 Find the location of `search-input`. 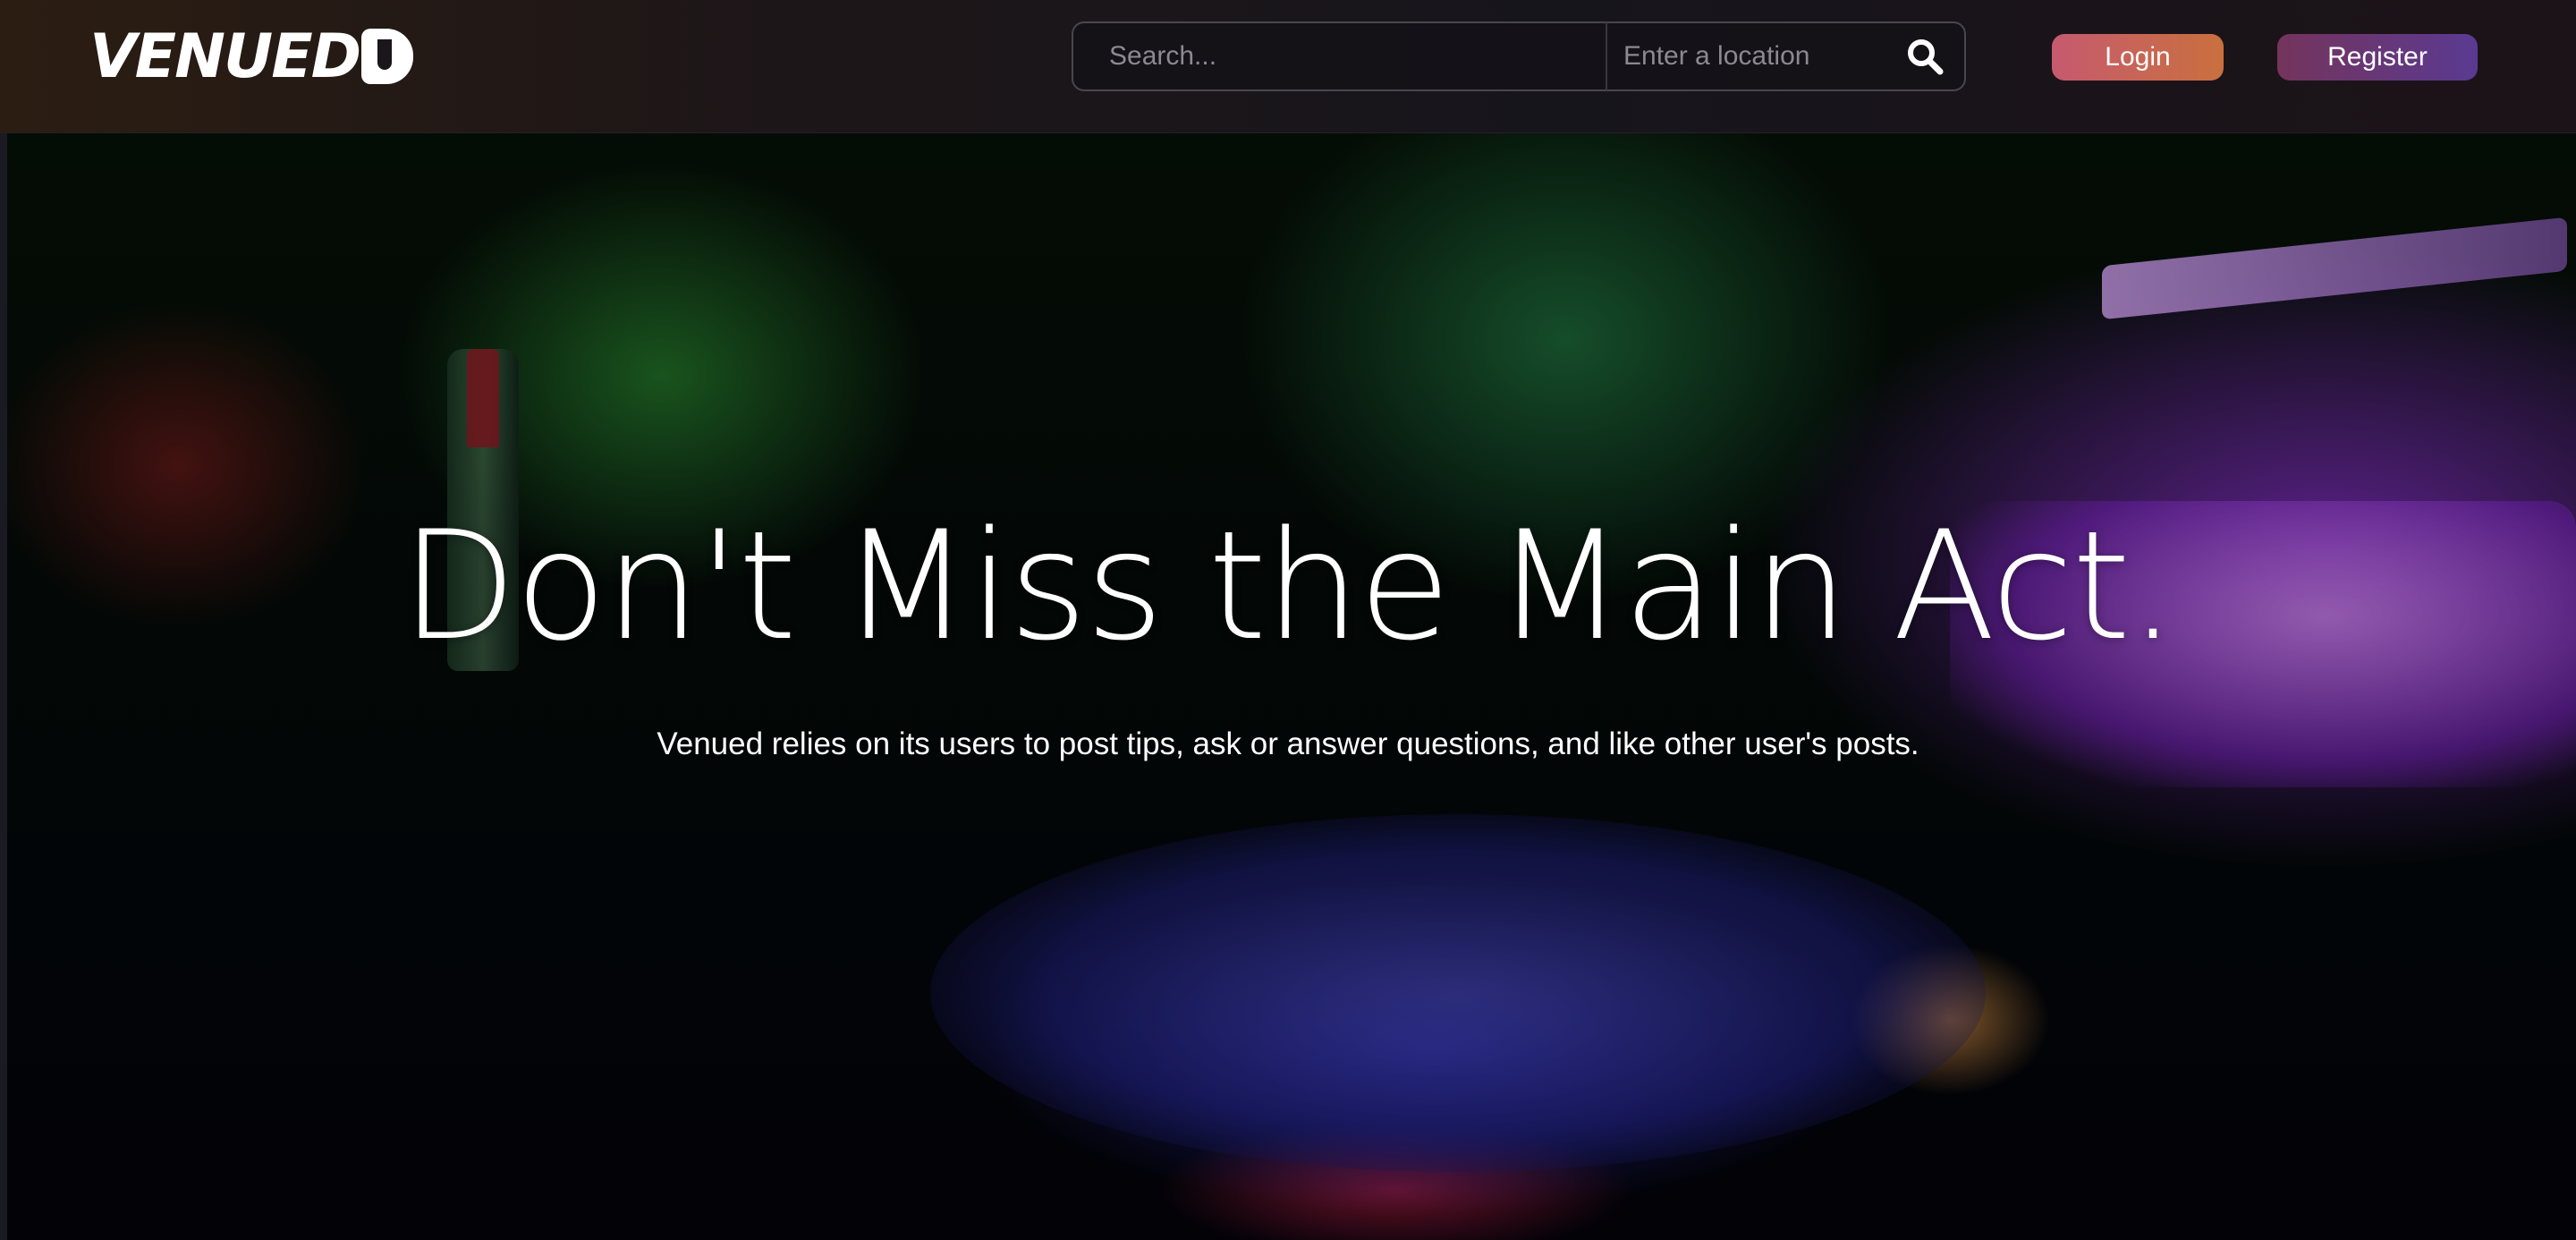

search-input is located at coordinates (1340, 56).